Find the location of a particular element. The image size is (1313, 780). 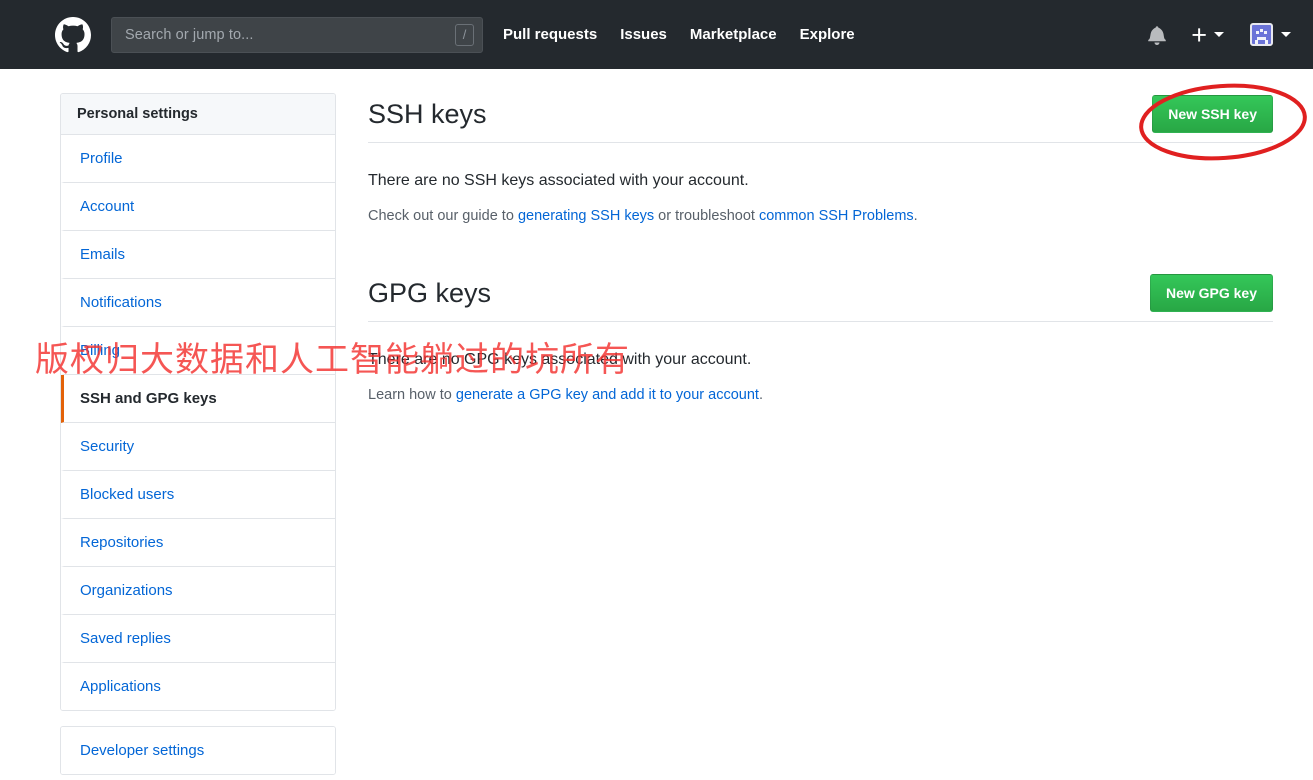

sidebar-item-organizations: Organizations is located at coordinates (198, 591).